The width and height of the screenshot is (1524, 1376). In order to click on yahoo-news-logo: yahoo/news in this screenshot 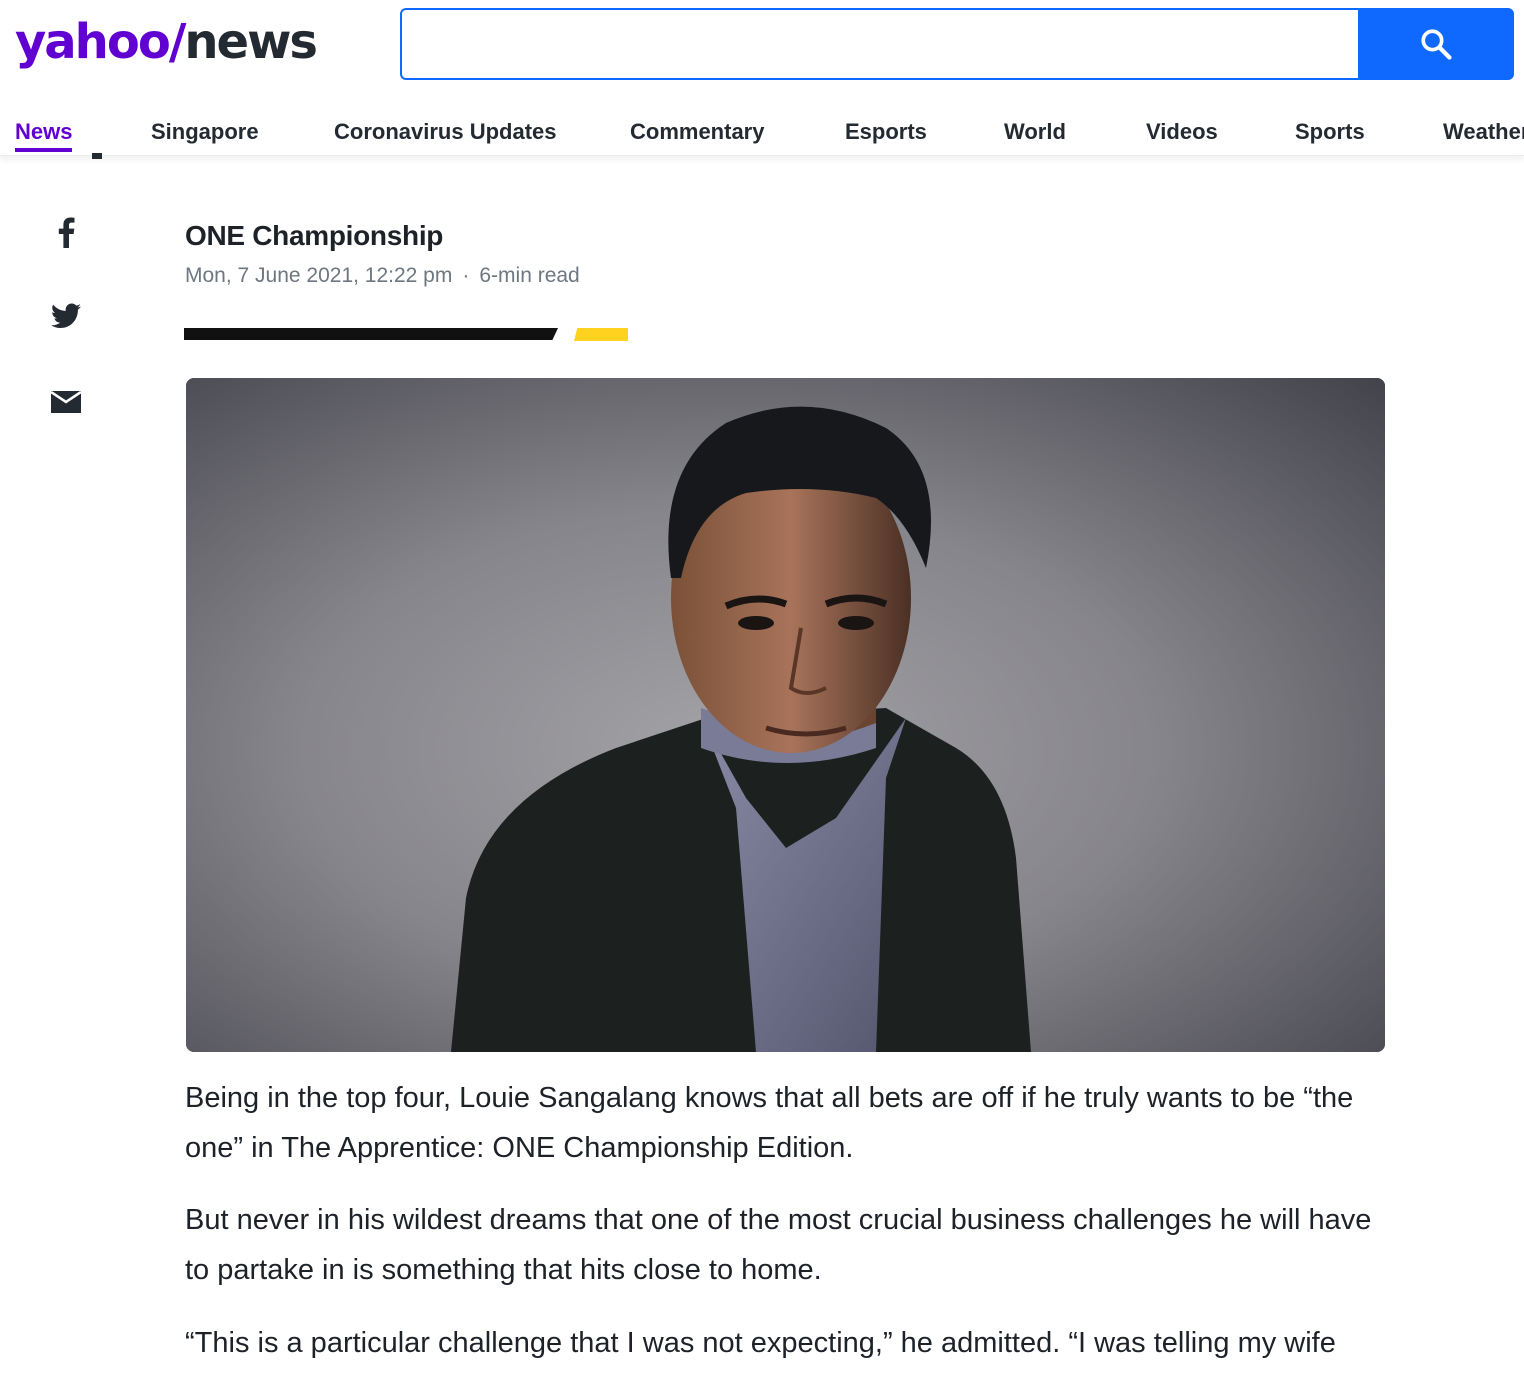, I will do `click(166, 42)`.